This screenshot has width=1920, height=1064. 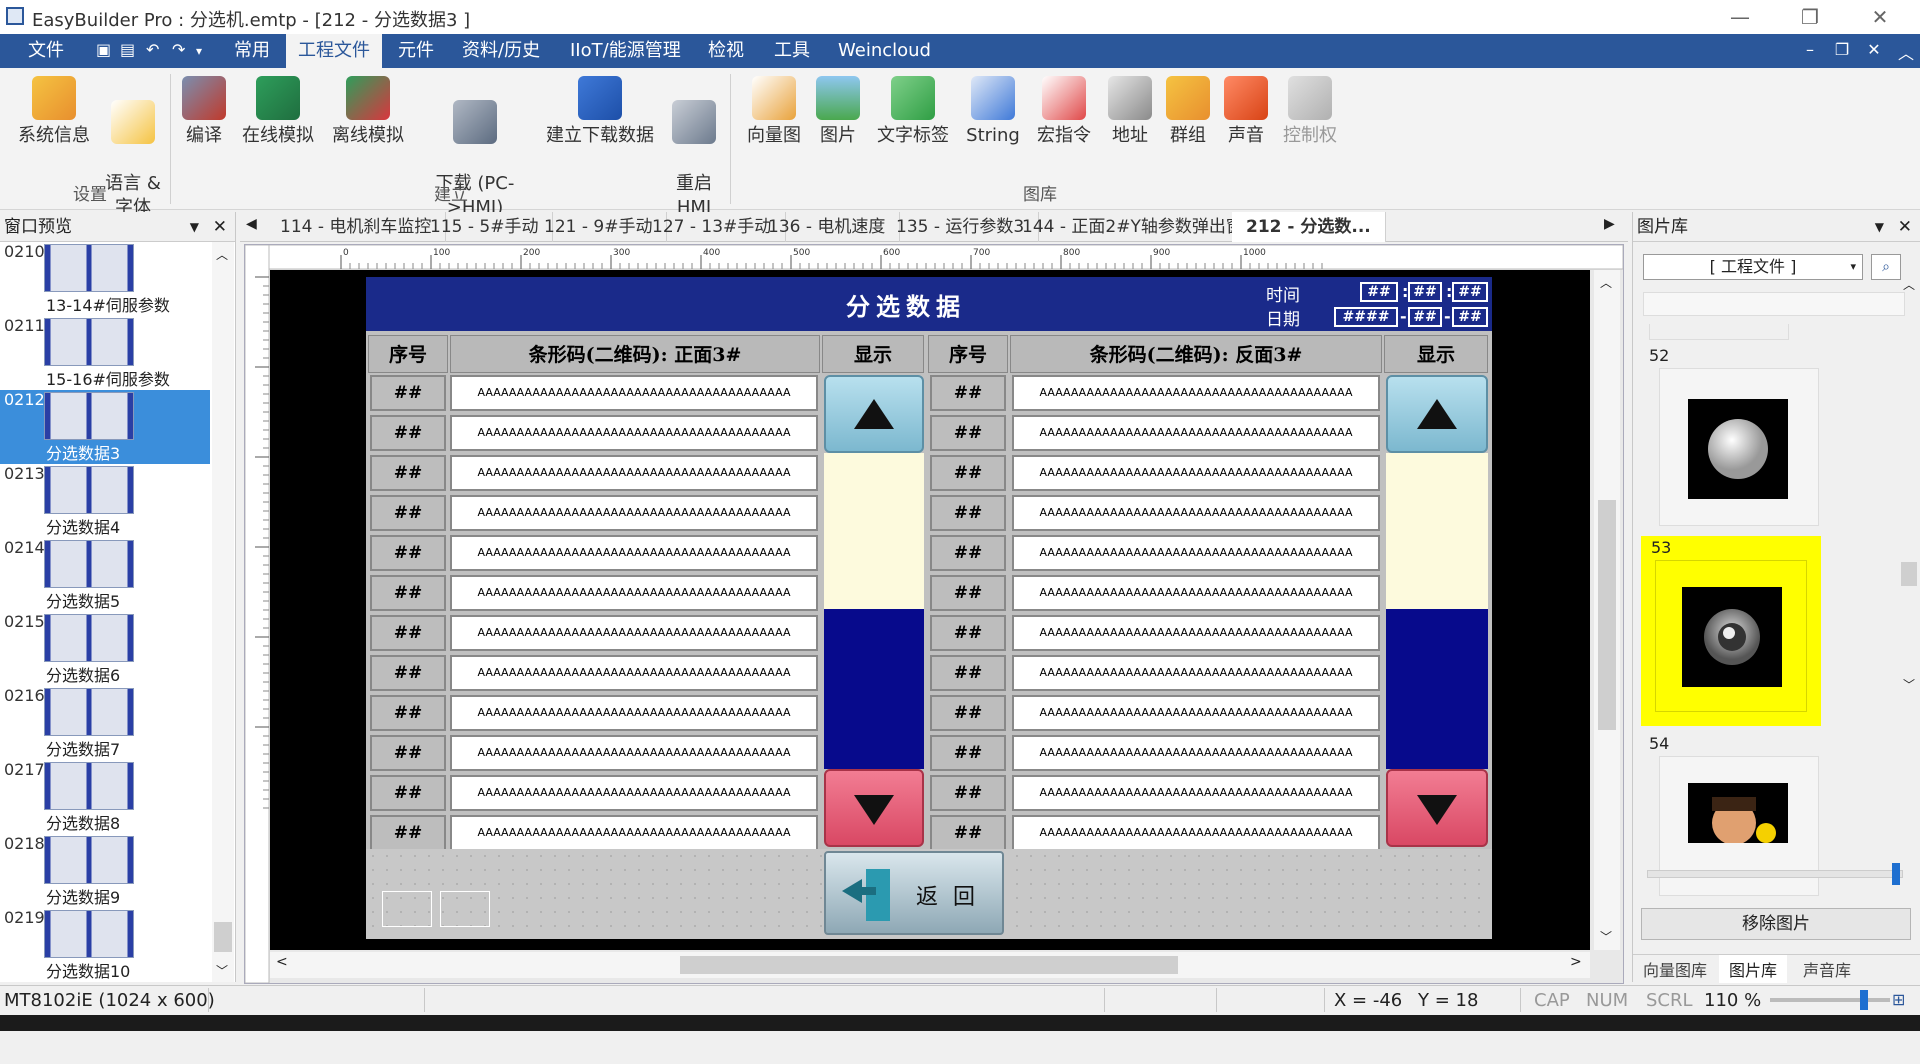 What do you see at coordinates (1827, 969) in the screenshot?
I see `tab-sound-library: 声音库` at bounding box center [1827, 969].